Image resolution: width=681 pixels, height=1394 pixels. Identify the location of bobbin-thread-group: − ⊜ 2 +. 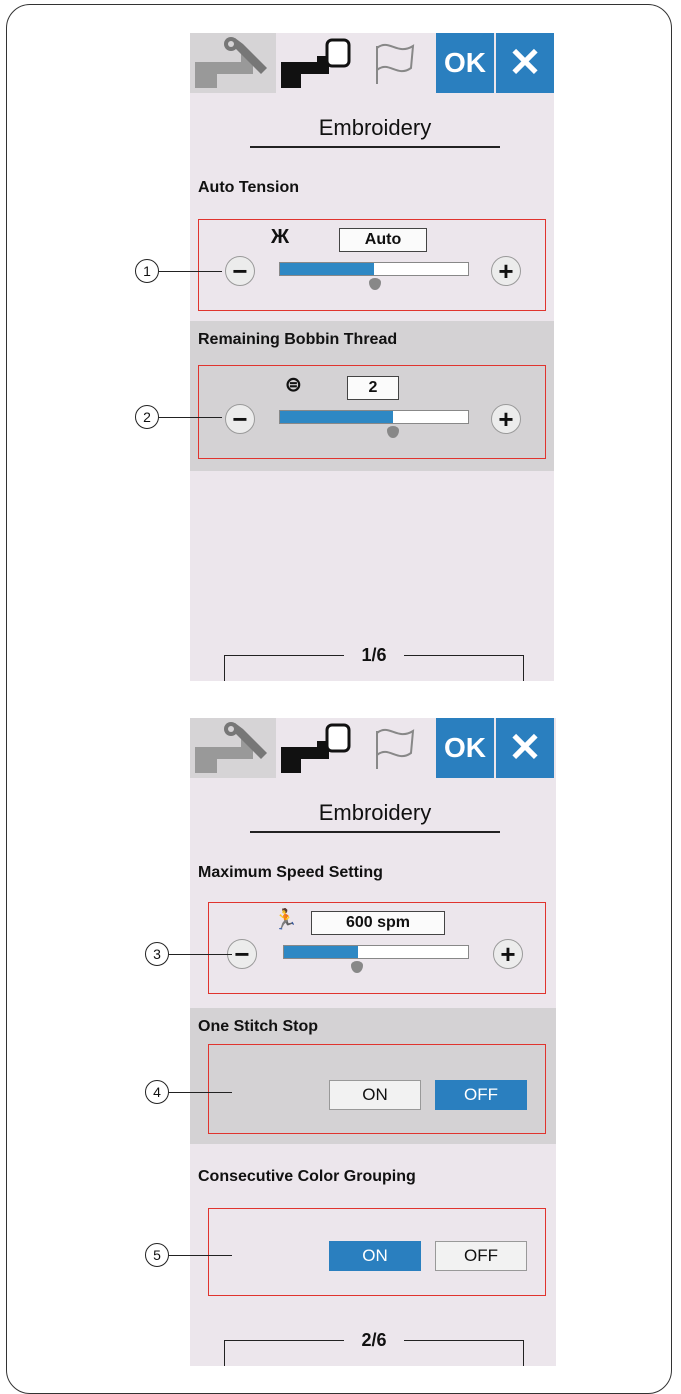
(372, 412).